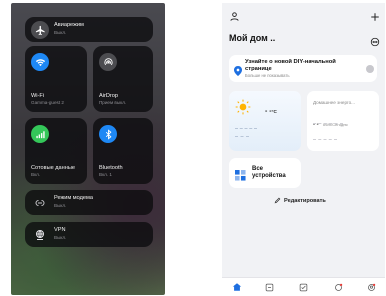 The height and width of the screenshot is (296, 386). I want to click on tab-automation, so click(303, 287).